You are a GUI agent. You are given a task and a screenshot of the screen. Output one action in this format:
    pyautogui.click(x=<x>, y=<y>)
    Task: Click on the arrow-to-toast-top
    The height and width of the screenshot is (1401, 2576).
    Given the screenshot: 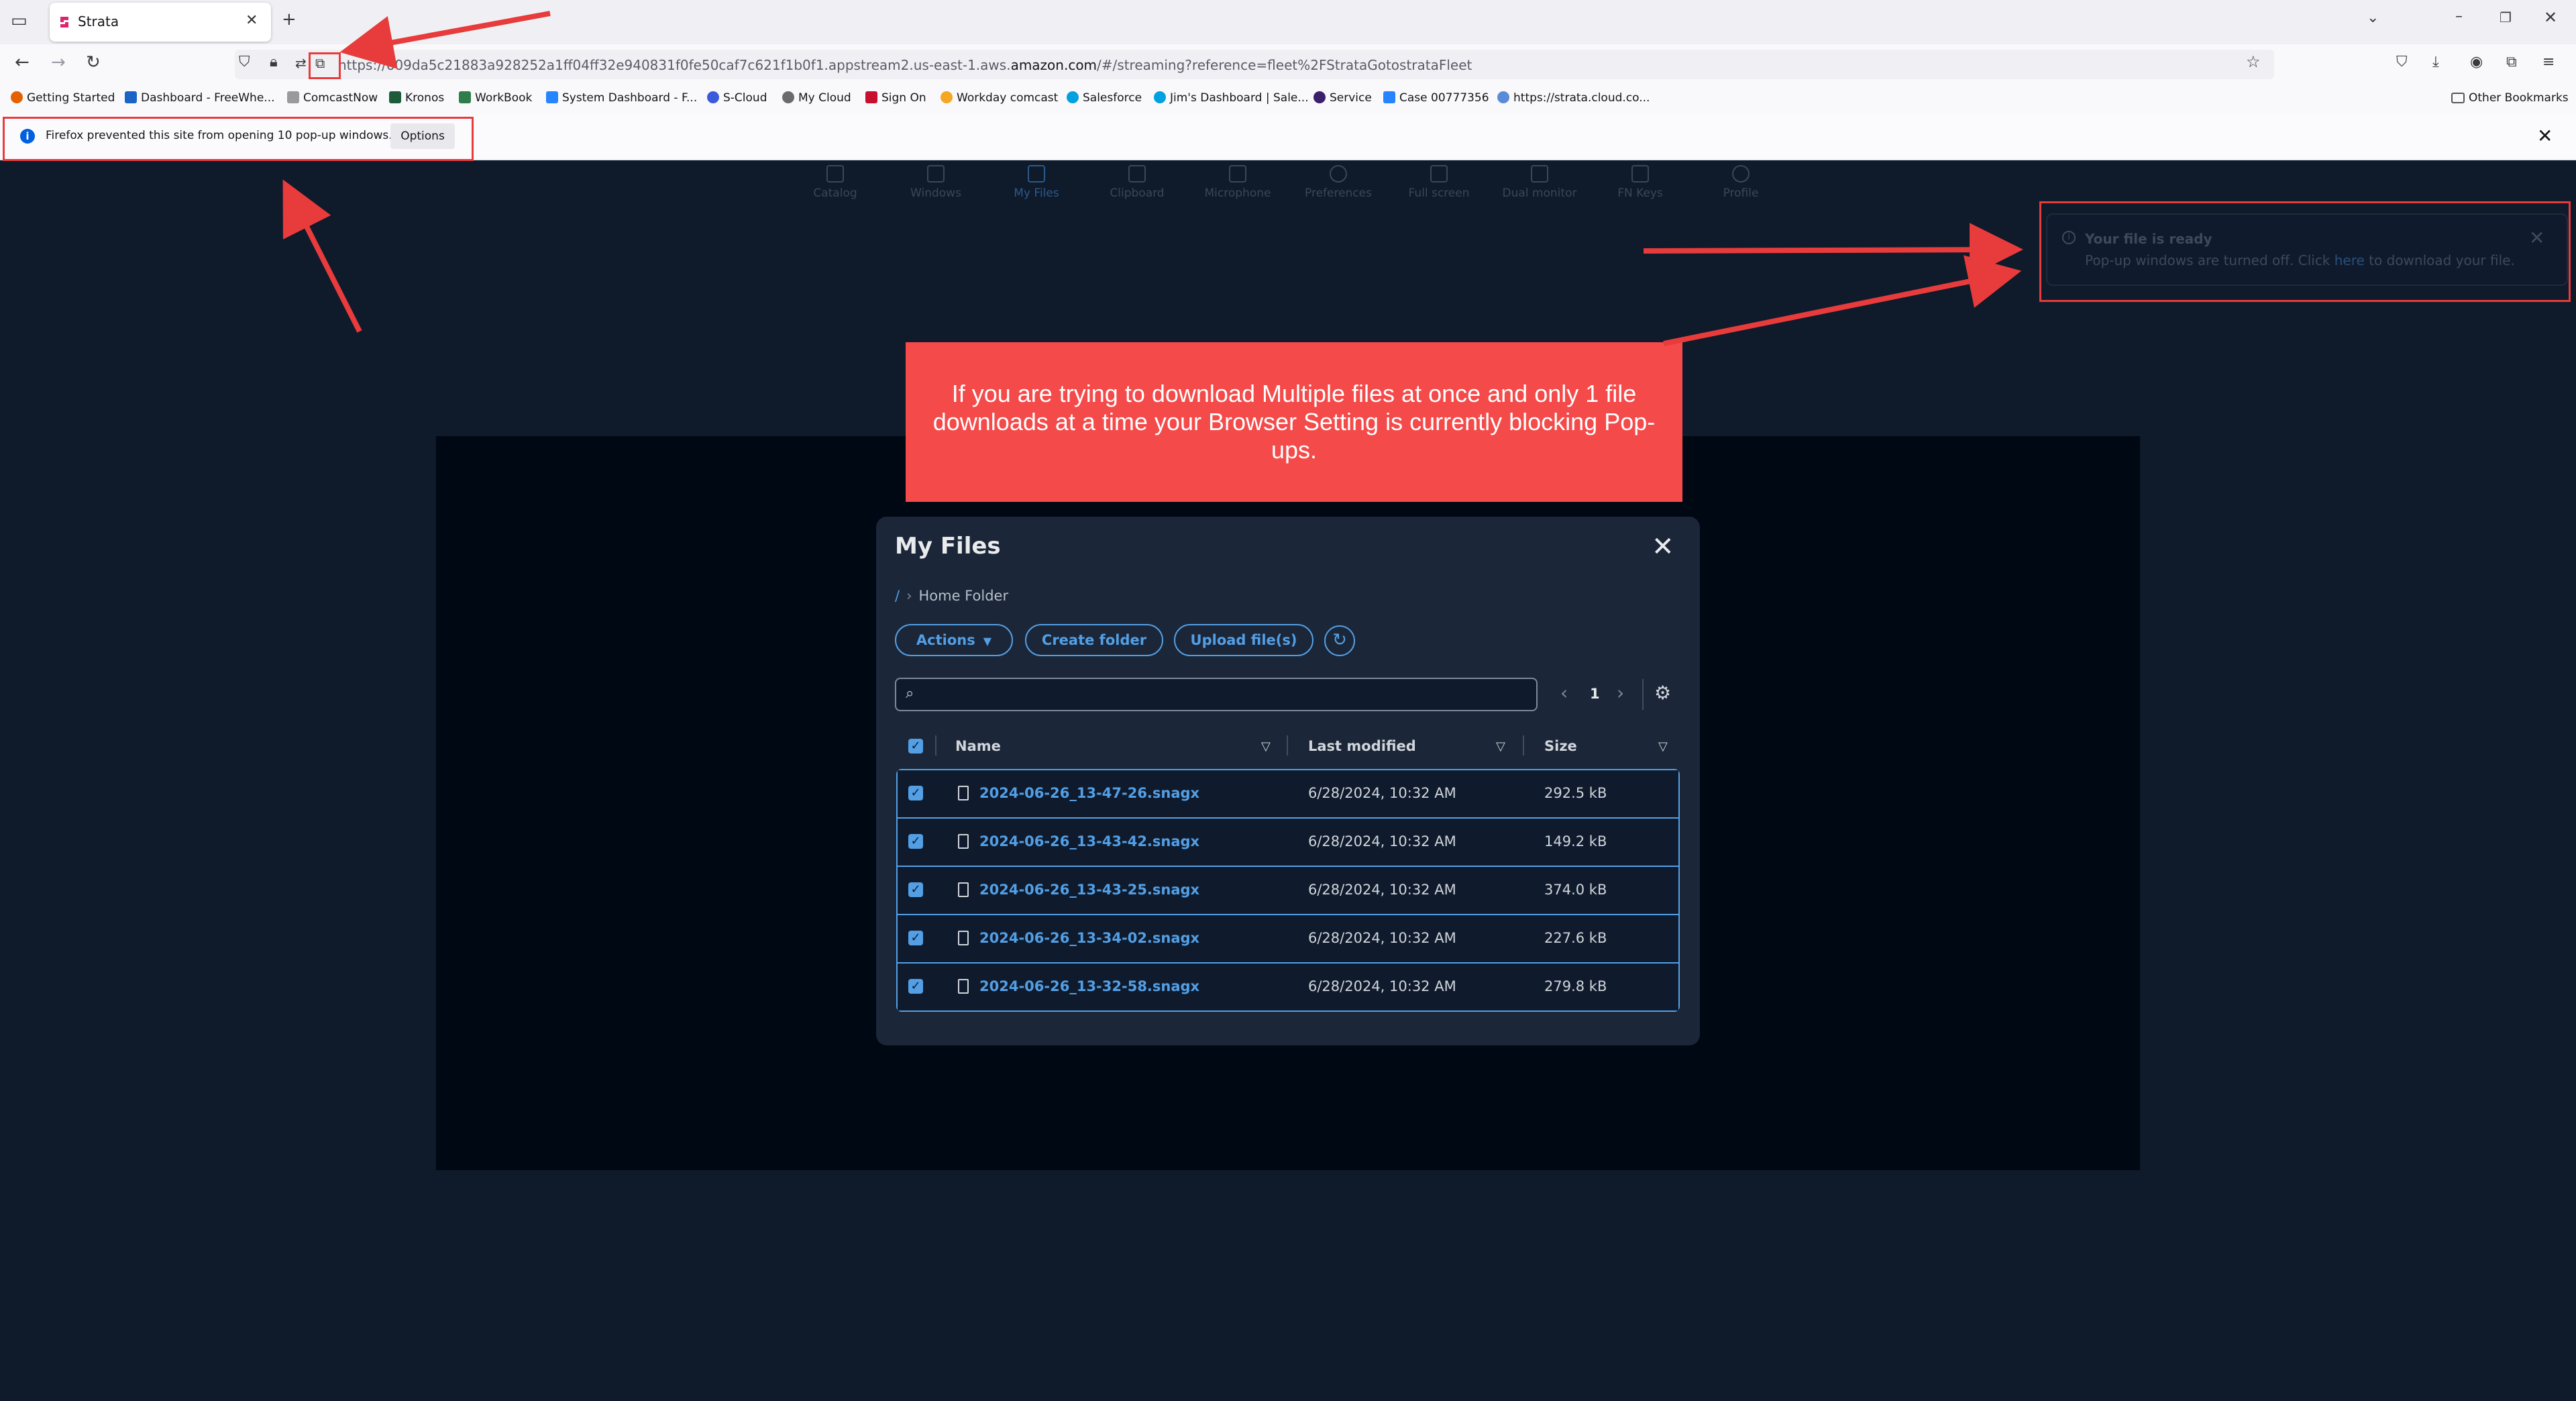 What is the action you would take?
    pyautogui.click(x=1833, y=250)
    